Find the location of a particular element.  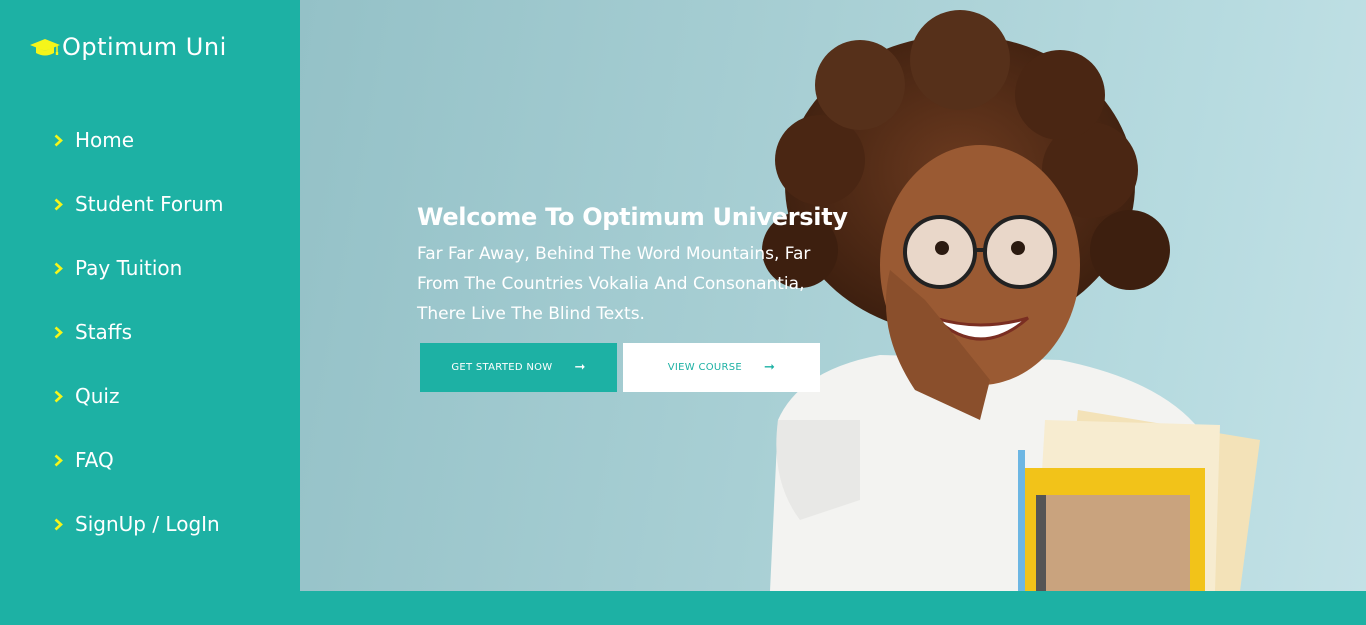

view-course-label: VIEW COURSE is located at coordinates (705, 367).